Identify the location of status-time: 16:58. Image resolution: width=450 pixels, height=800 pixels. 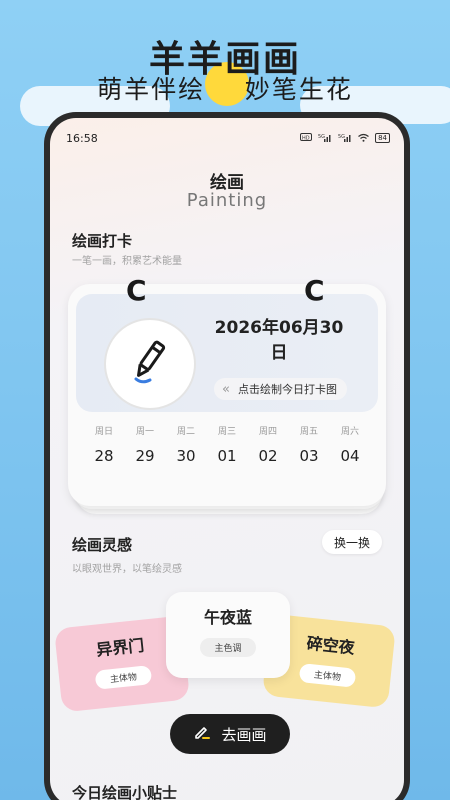
(82, 138).